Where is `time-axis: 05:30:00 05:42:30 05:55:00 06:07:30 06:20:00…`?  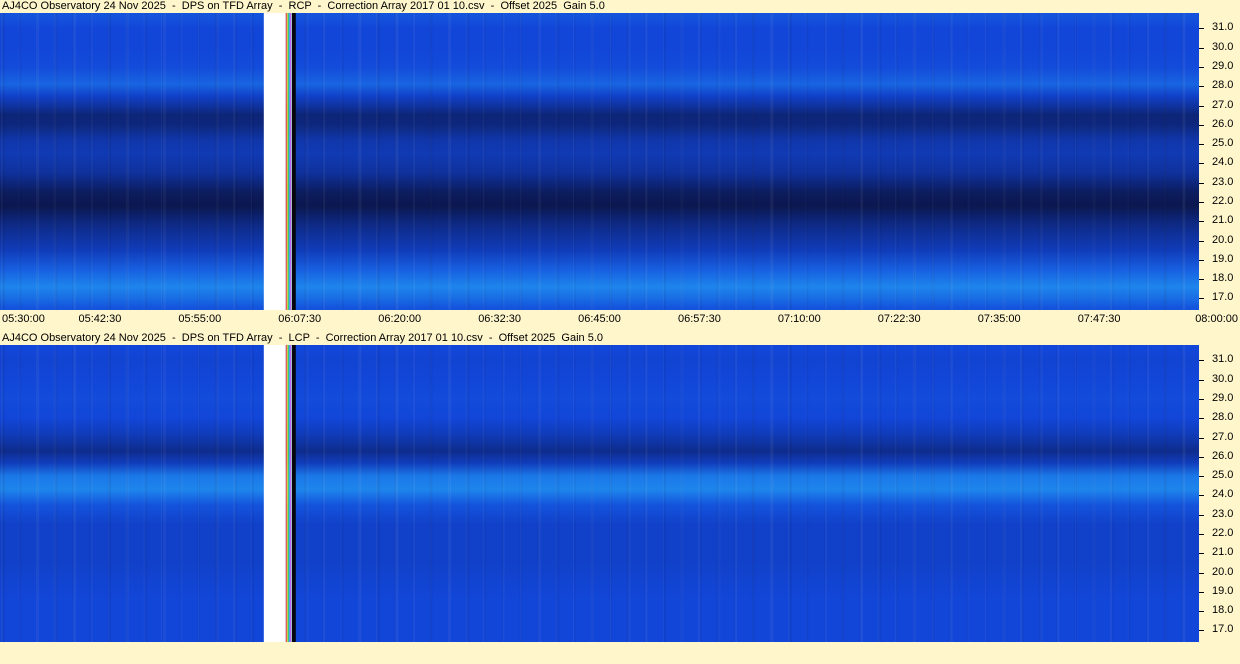 time-axis: 05:30:00 05:42:30 05:55:00 06:07:30 06:20:00… is located at coordinates (620, 319).